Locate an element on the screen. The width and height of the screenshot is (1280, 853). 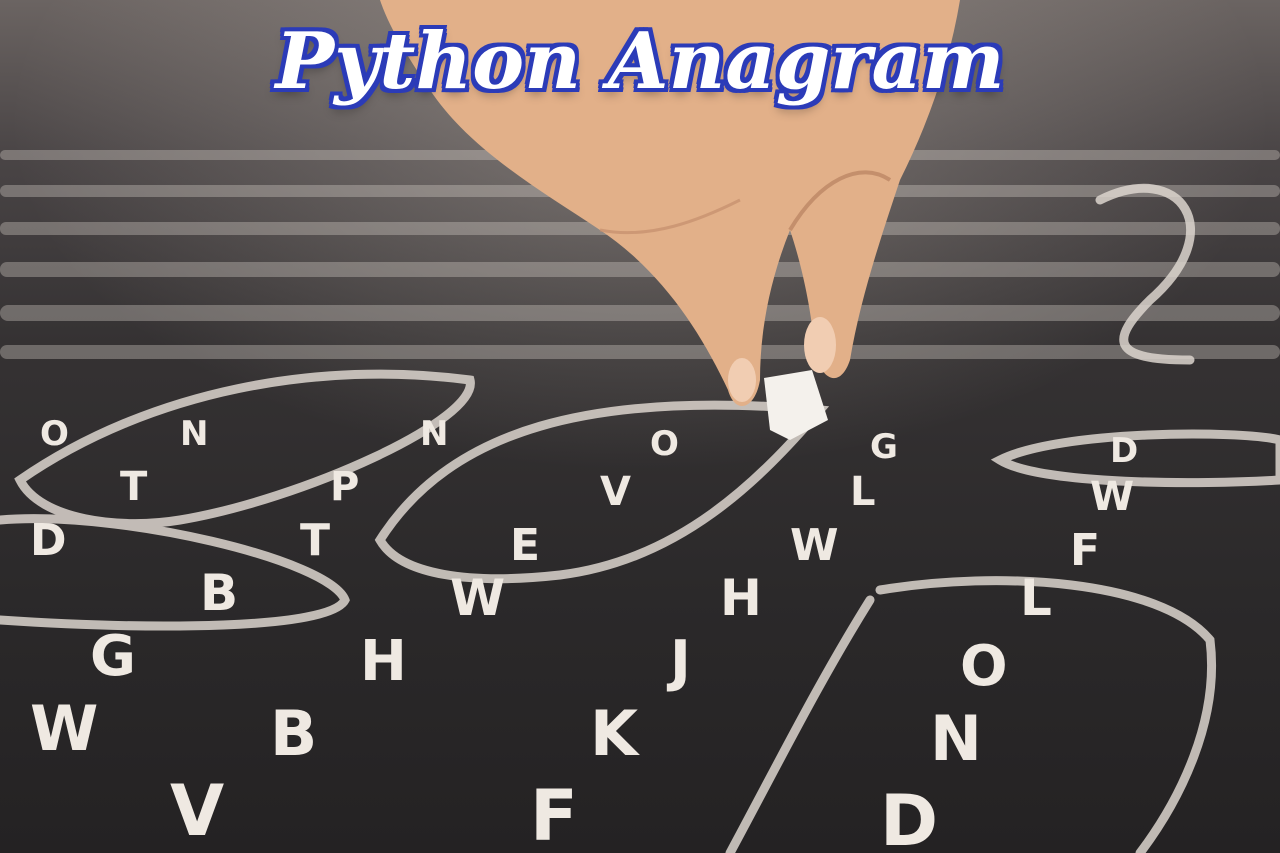
svg-text: E is located at coordinates (525, 545).